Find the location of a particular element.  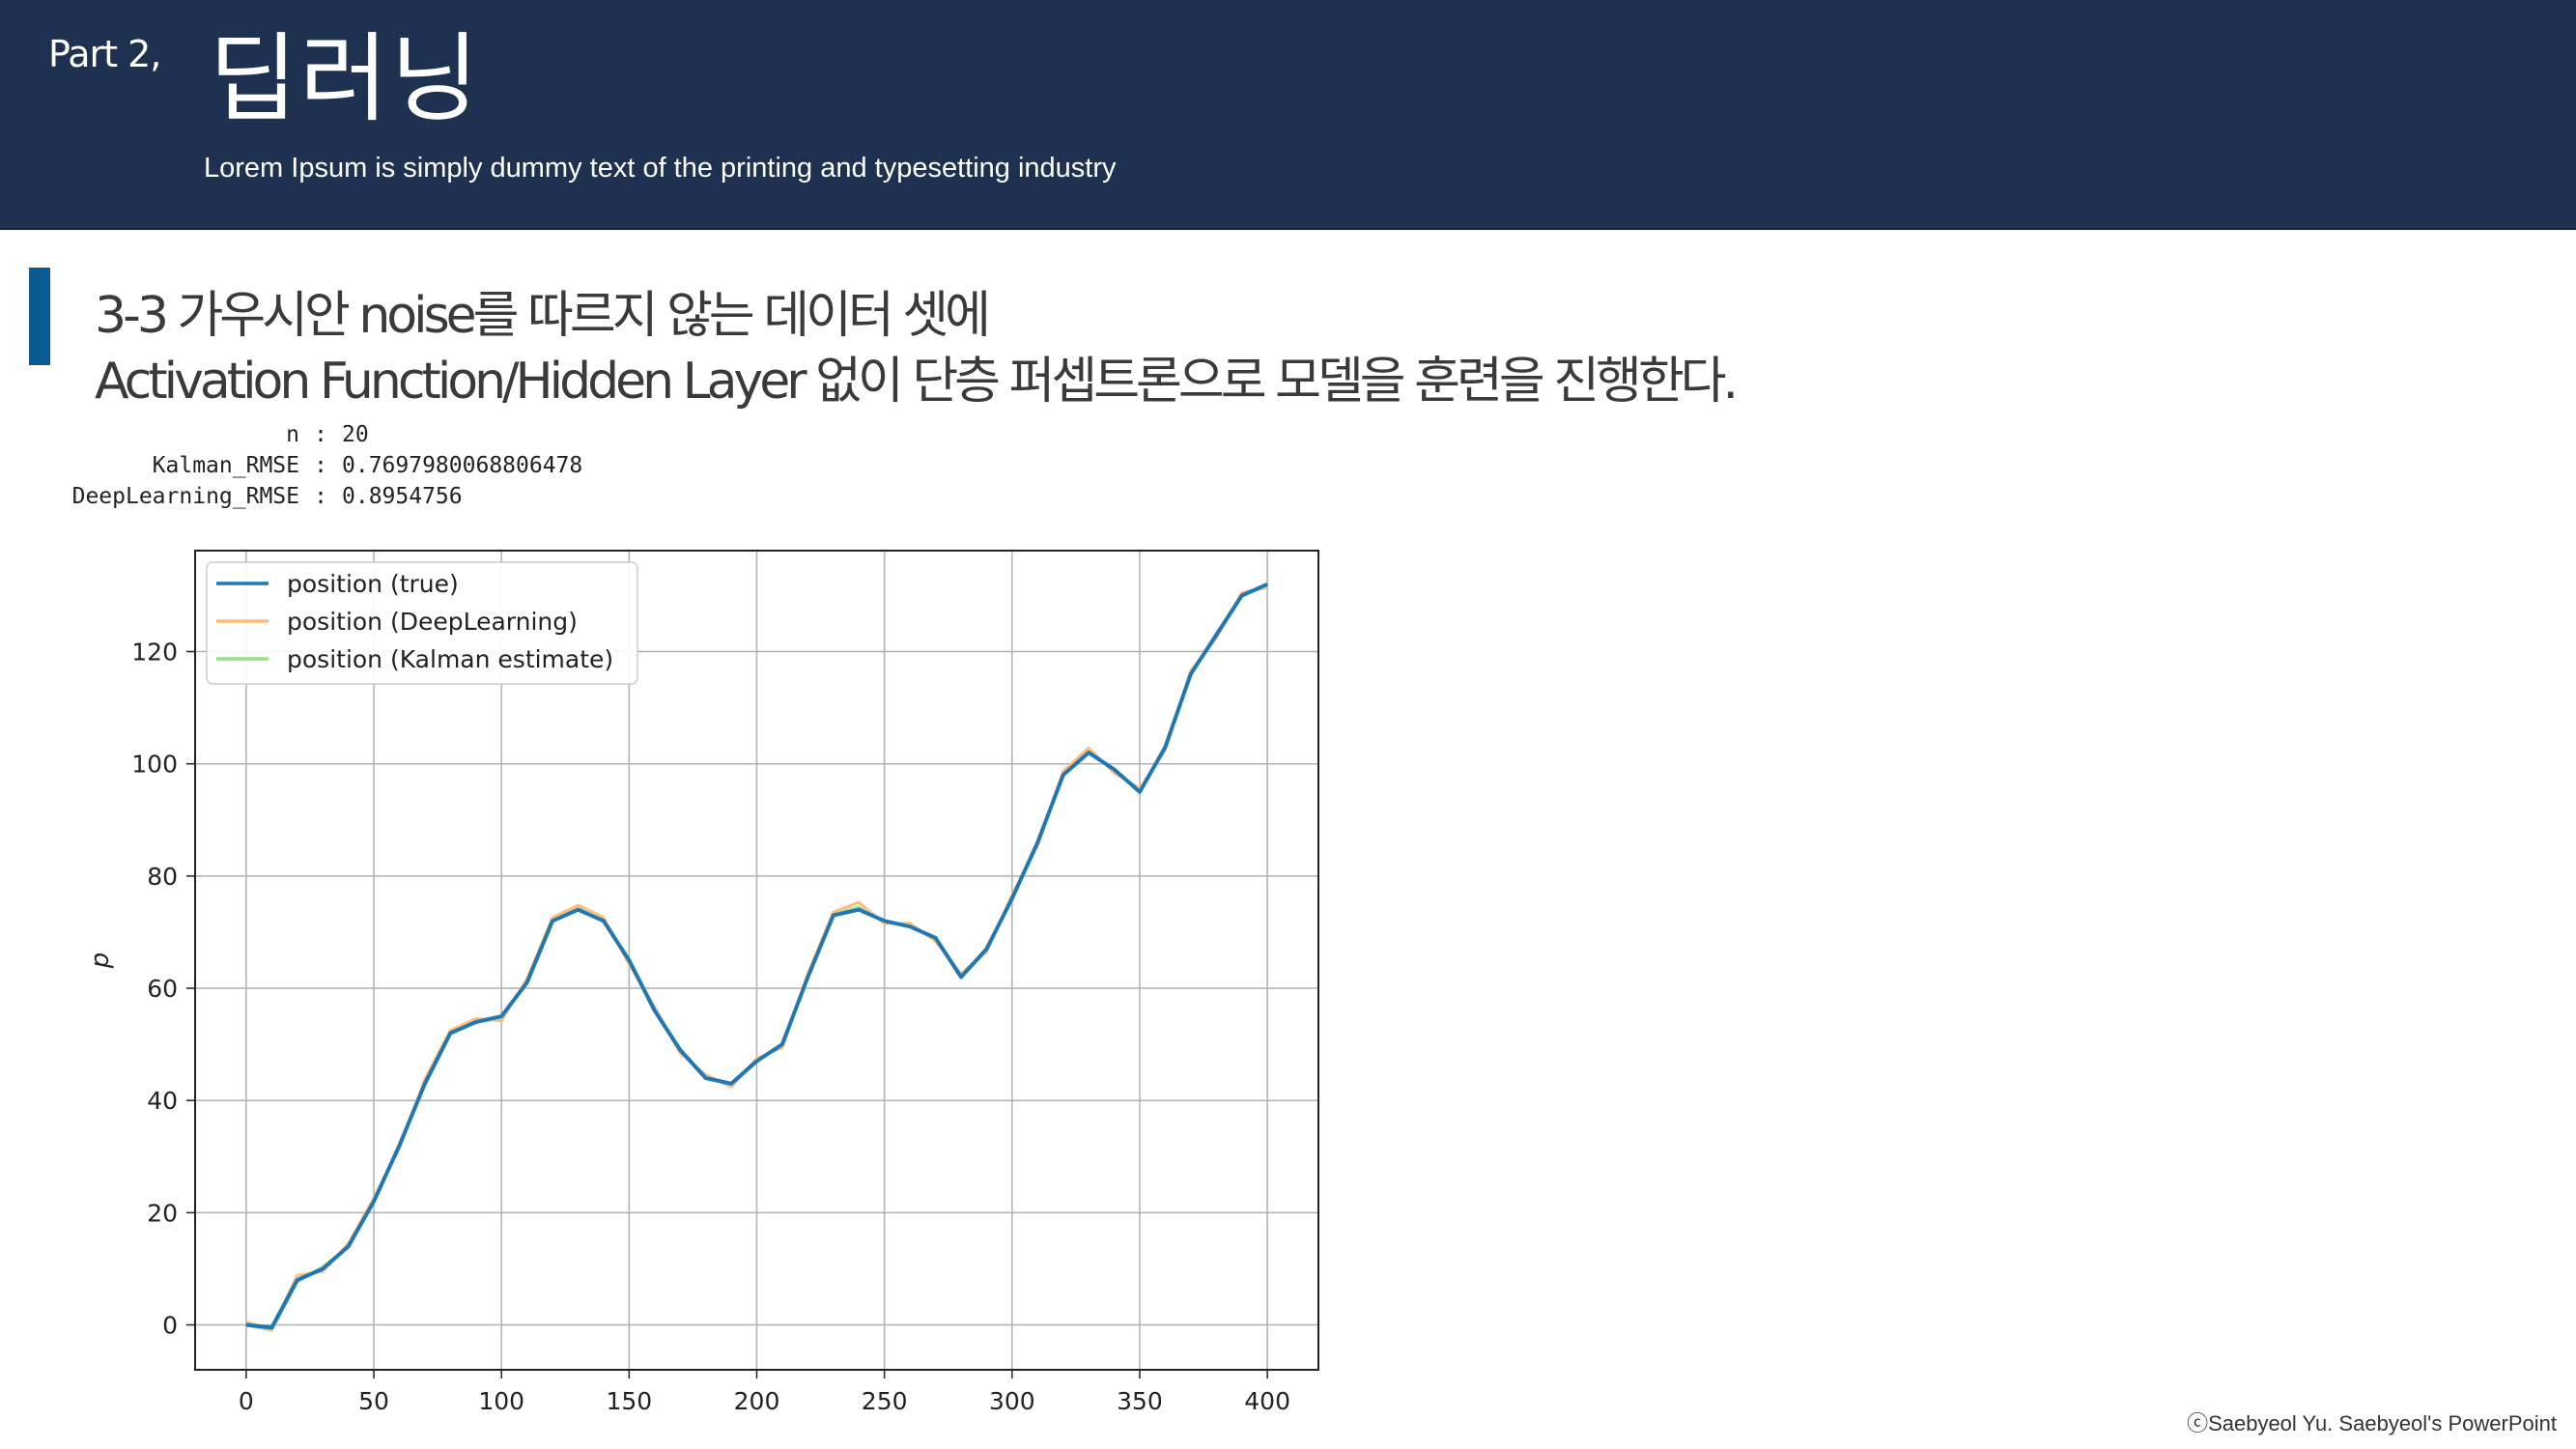

legend-entry: position (Kalman estimate) is located at coordinates (450, 659).